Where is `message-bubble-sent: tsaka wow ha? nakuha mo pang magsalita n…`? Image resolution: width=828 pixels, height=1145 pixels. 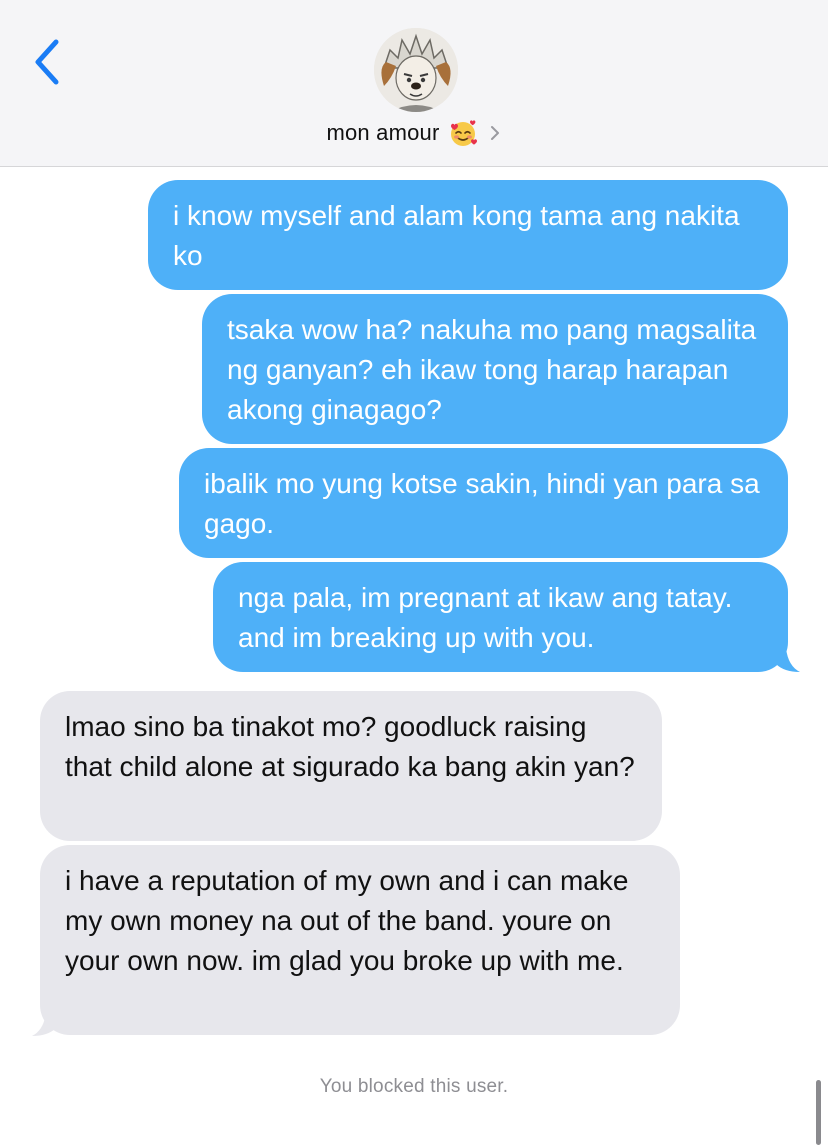 message-bubble-sent: tsaka wow ha? nakuha mo pang magsalita n… is located at coordinates (495, 369).